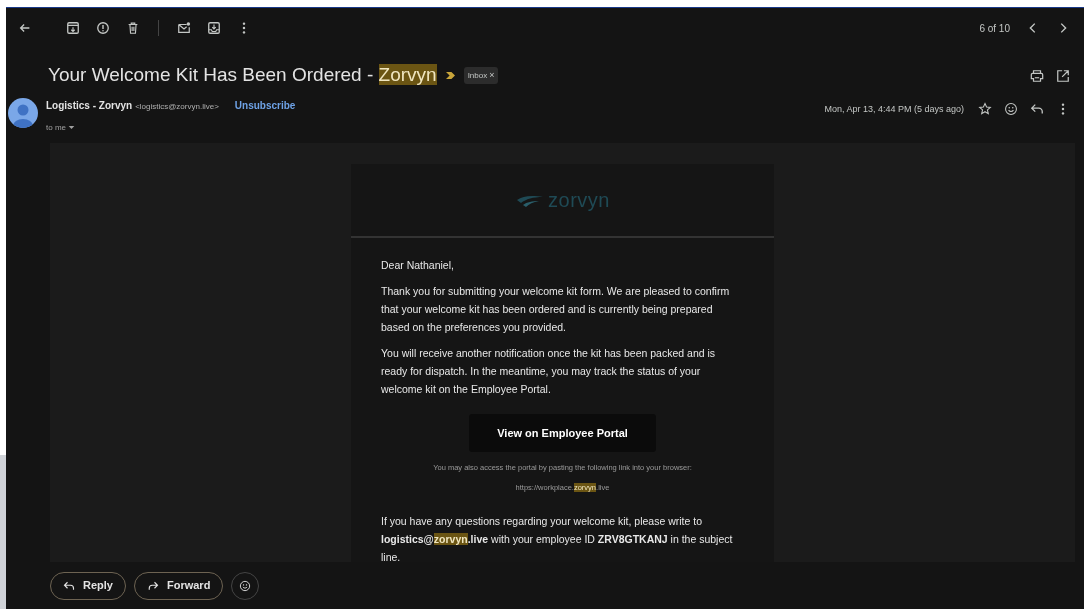 This screenshot has height=609, width=1084. I want to click on body-paragraph: You will receive another notification once the kit has been packed and is ready for dispatch. In the meantime, you may track the status of your welcome kit on the Employee Portal., so click(549, 371).